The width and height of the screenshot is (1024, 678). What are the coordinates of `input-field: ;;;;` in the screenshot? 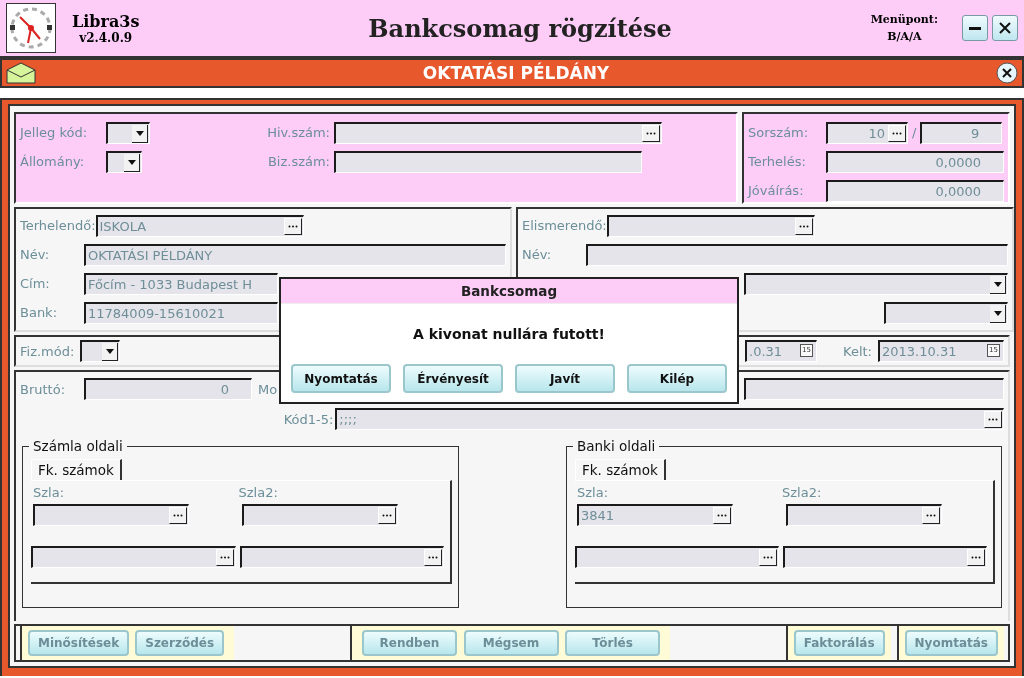 It's located at (669, 419).